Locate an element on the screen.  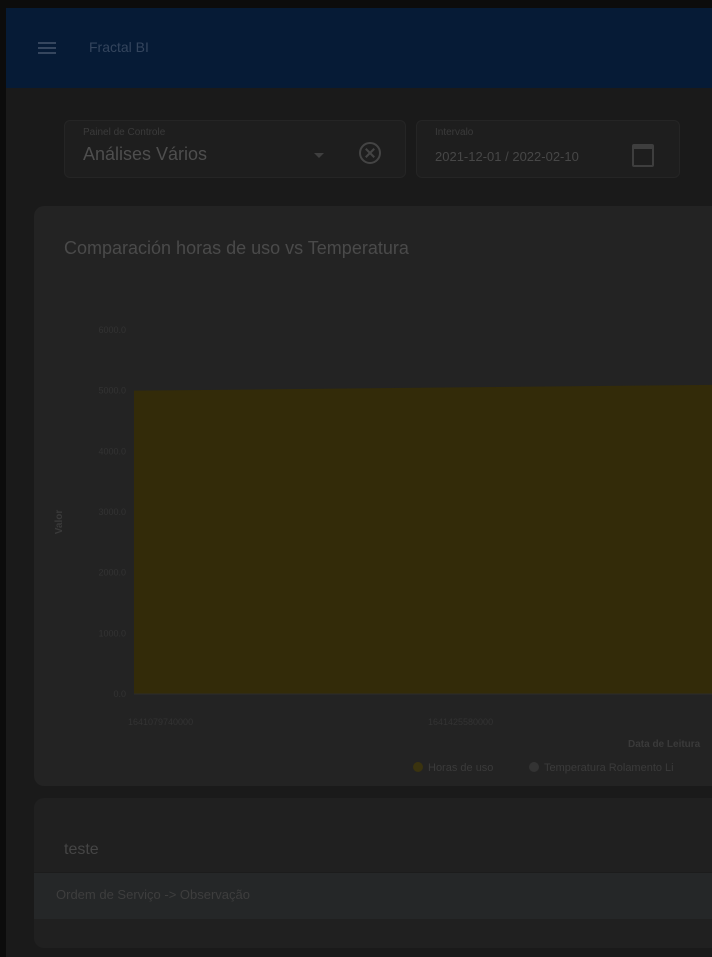
dashboard-select-label: Painel de Controle is located at coordinates (124, 132).